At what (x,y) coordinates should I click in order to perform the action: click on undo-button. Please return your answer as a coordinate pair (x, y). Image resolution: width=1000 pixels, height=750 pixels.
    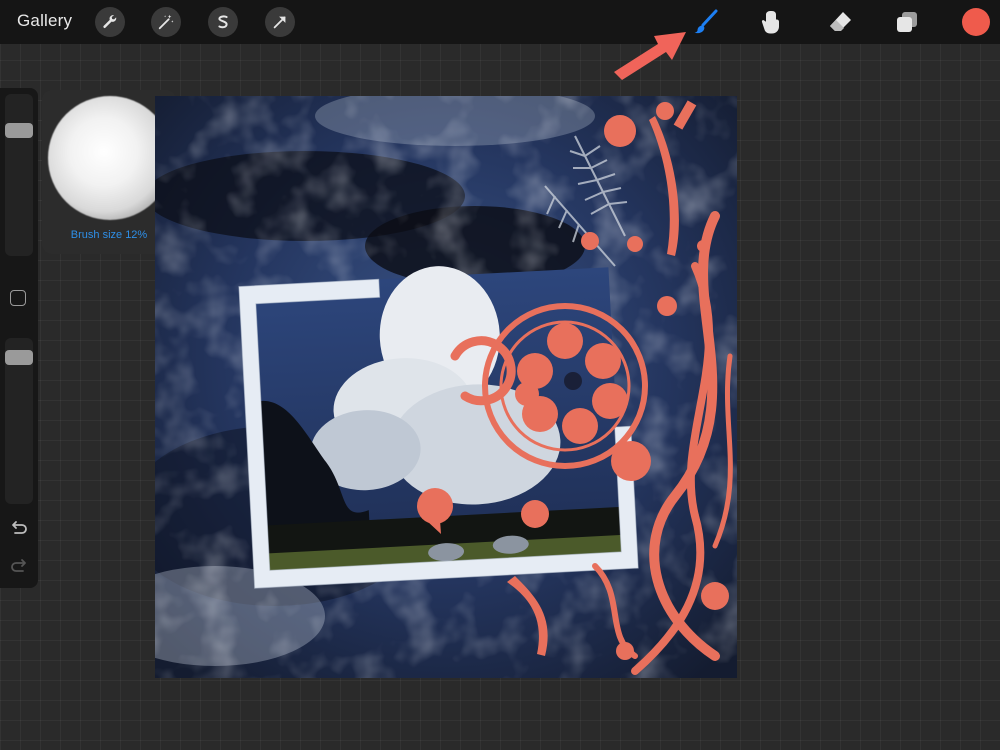
    Looking at the image, I should click on (19, 530).